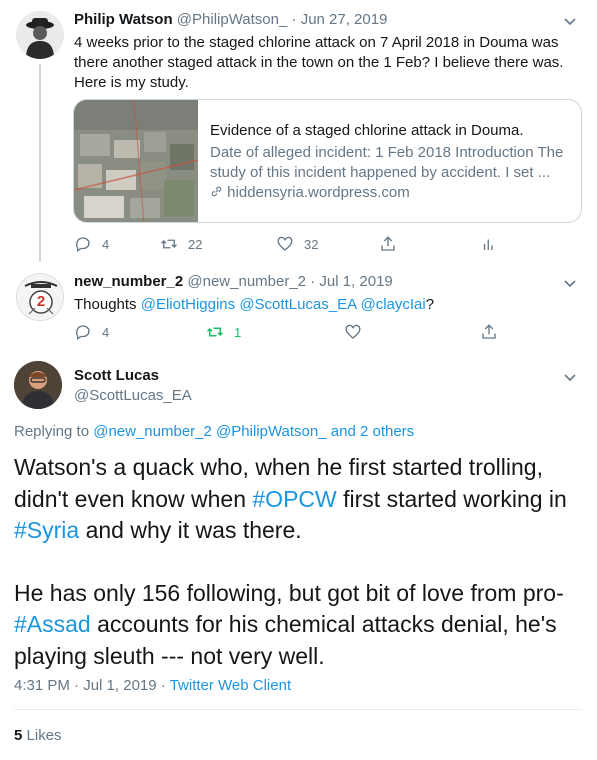 This screenshot has height=760, width=597. What do you see at coordinates (116, 376) in the screenshot?
I see `author-name: Scott Lucas` at bounding box center [116, 376].